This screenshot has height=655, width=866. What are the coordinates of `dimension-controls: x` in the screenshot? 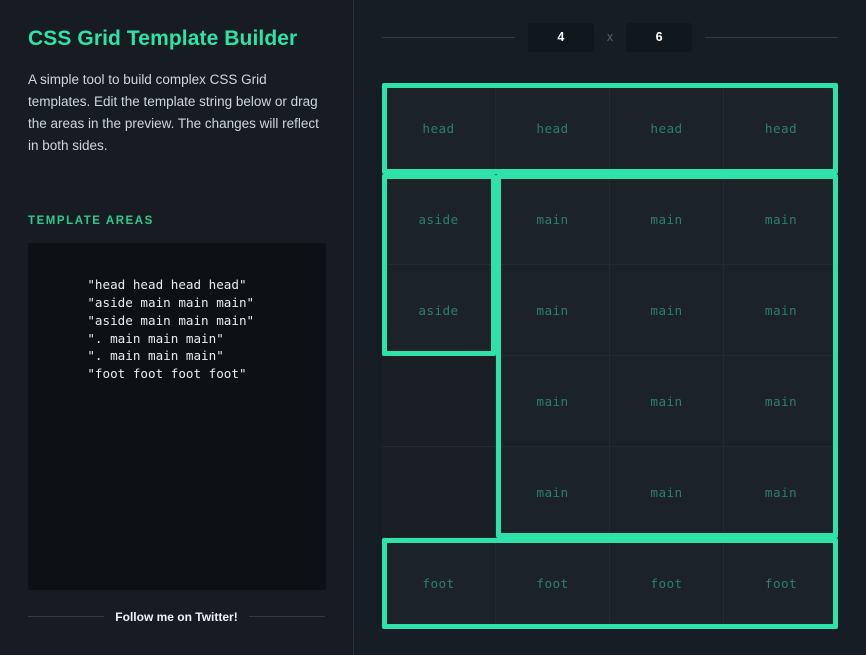 It's located at (610, 37).